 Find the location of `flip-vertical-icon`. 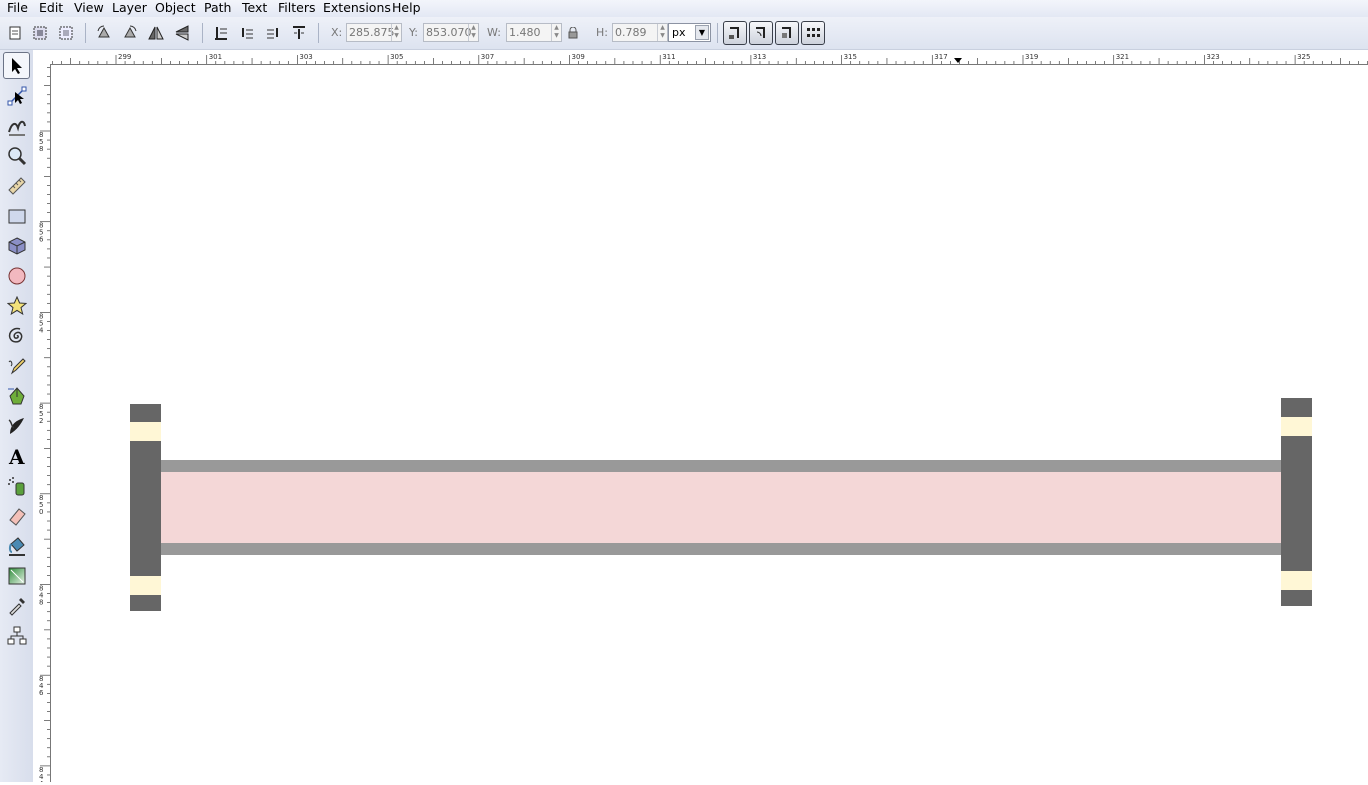

flip-vertical-icon is located at coordinates (182, 33).